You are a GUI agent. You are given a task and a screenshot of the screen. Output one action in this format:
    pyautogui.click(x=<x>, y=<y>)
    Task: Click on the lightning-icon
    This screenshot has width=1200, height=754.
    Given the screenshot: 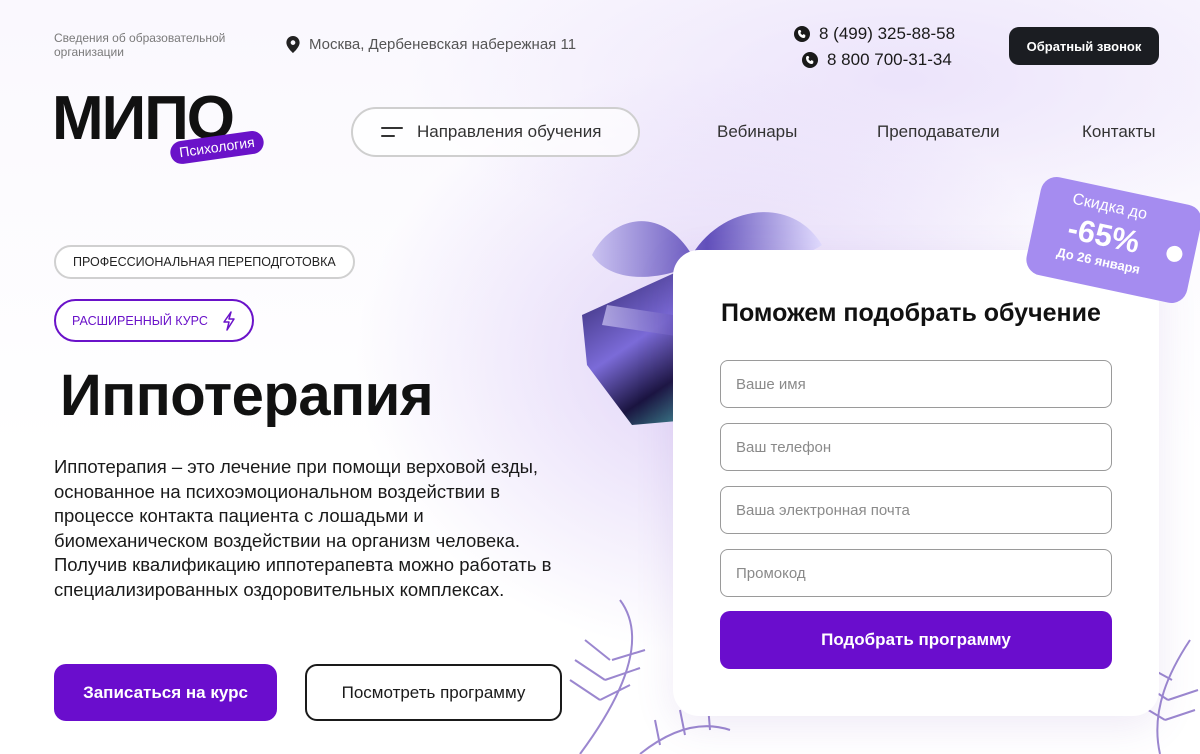 What is the action you would take?
    pyautogui.click(x=229, y=320)
    